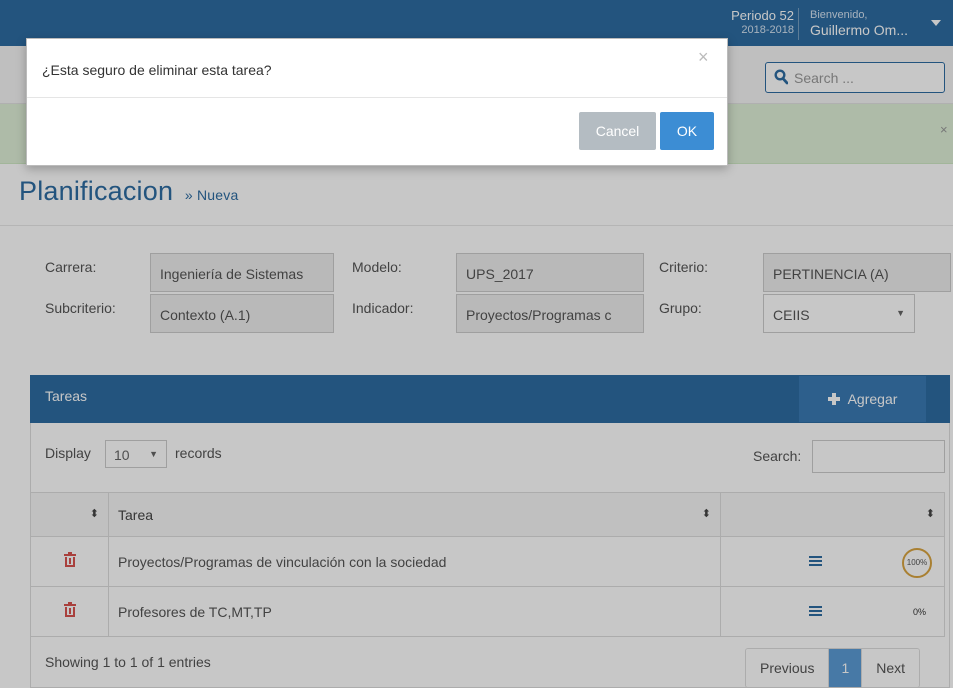 This screenshot has height=688, width=953. What do you see at coordinates (703, 57) in the screenshot?
I see `close-icon: ×` at bounding box center [703, 57].